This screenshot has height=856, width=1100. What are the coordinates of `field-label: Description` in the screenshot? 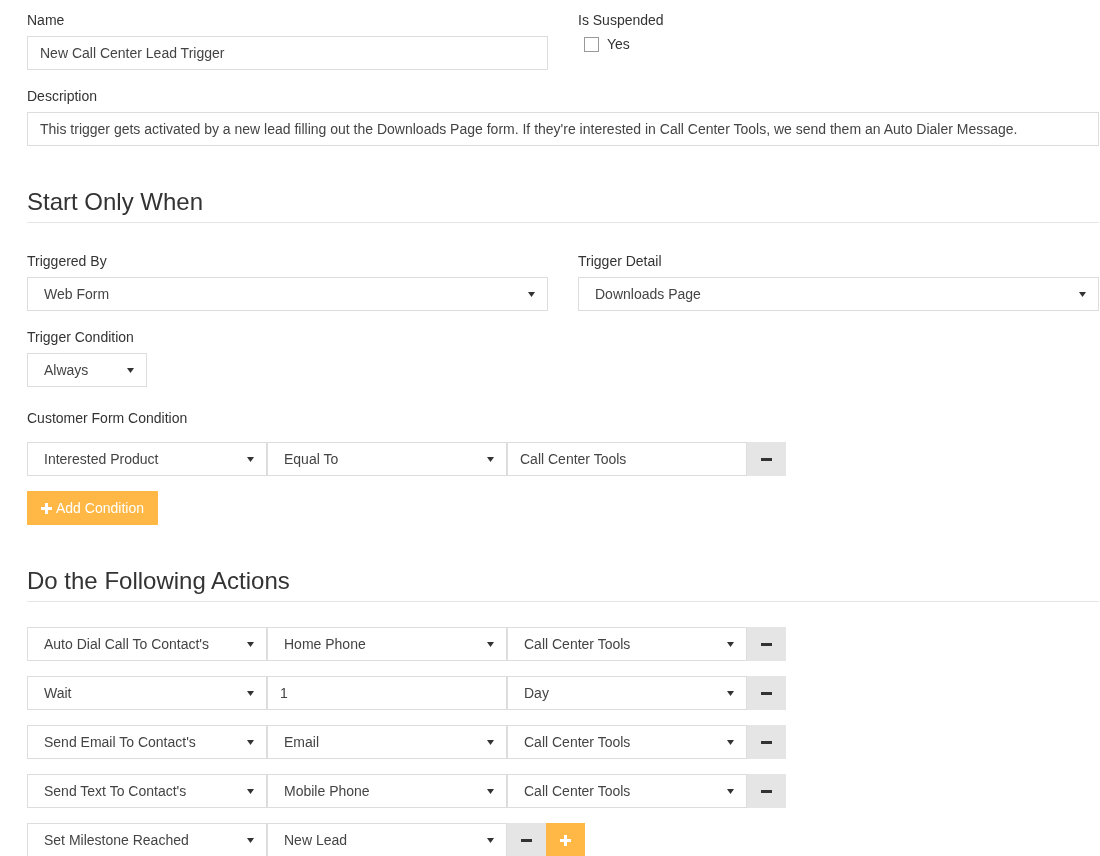 It's located at (63, 96).